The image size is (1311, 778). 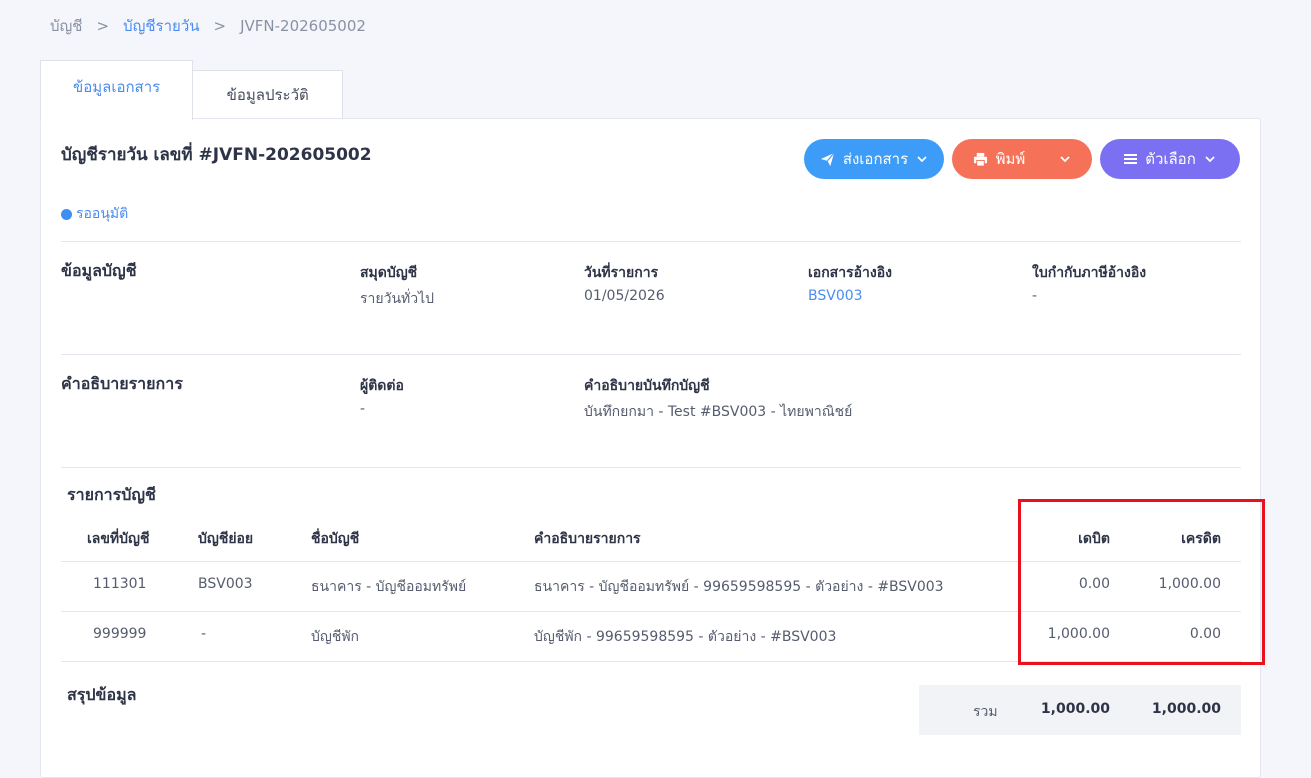 I want to click on header-sub-account: บัญชีย่อย, so click(x=226, y=539).